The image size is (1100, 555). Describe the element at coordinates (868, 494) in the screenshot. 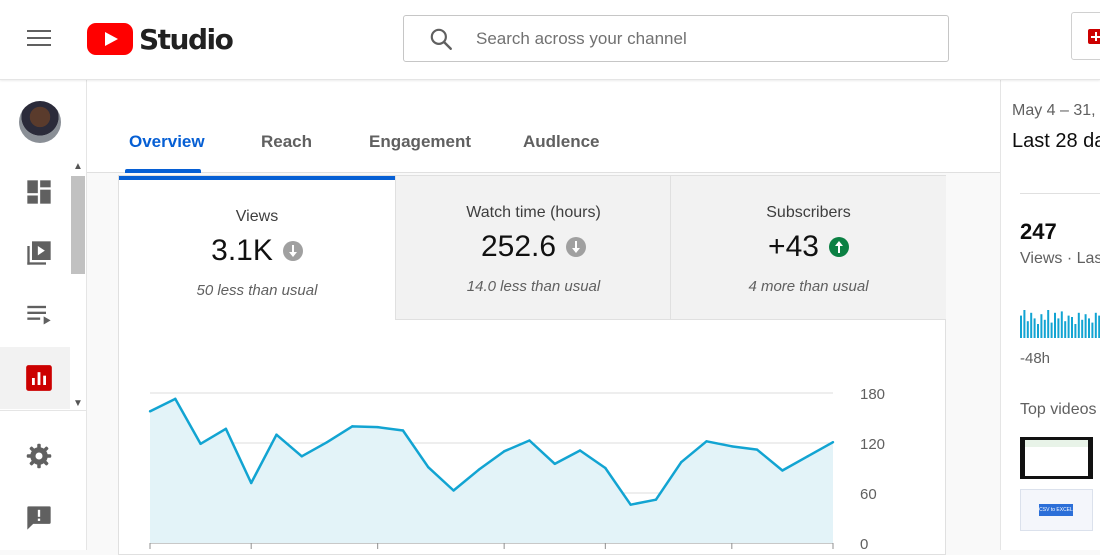

I see `y-tick-label: 60` at that location.